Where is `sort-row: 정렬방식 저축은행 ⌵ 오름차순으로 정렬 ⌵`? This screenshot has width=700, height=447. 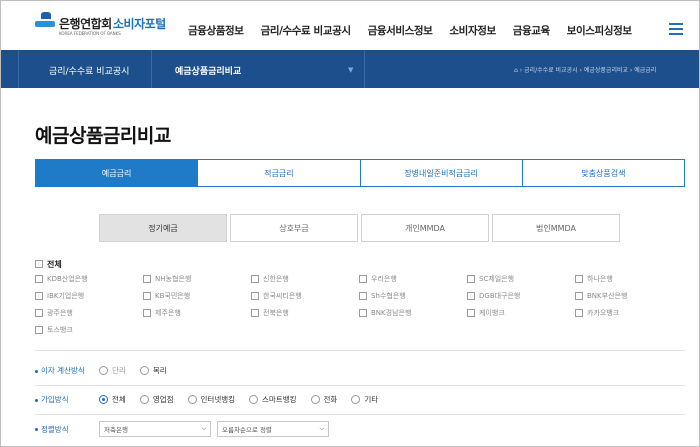 sort-row: 정렬방식 저축은행 ⌵ 오름차순으로 정렬 ⌵ is located at coordinates (185, 429).